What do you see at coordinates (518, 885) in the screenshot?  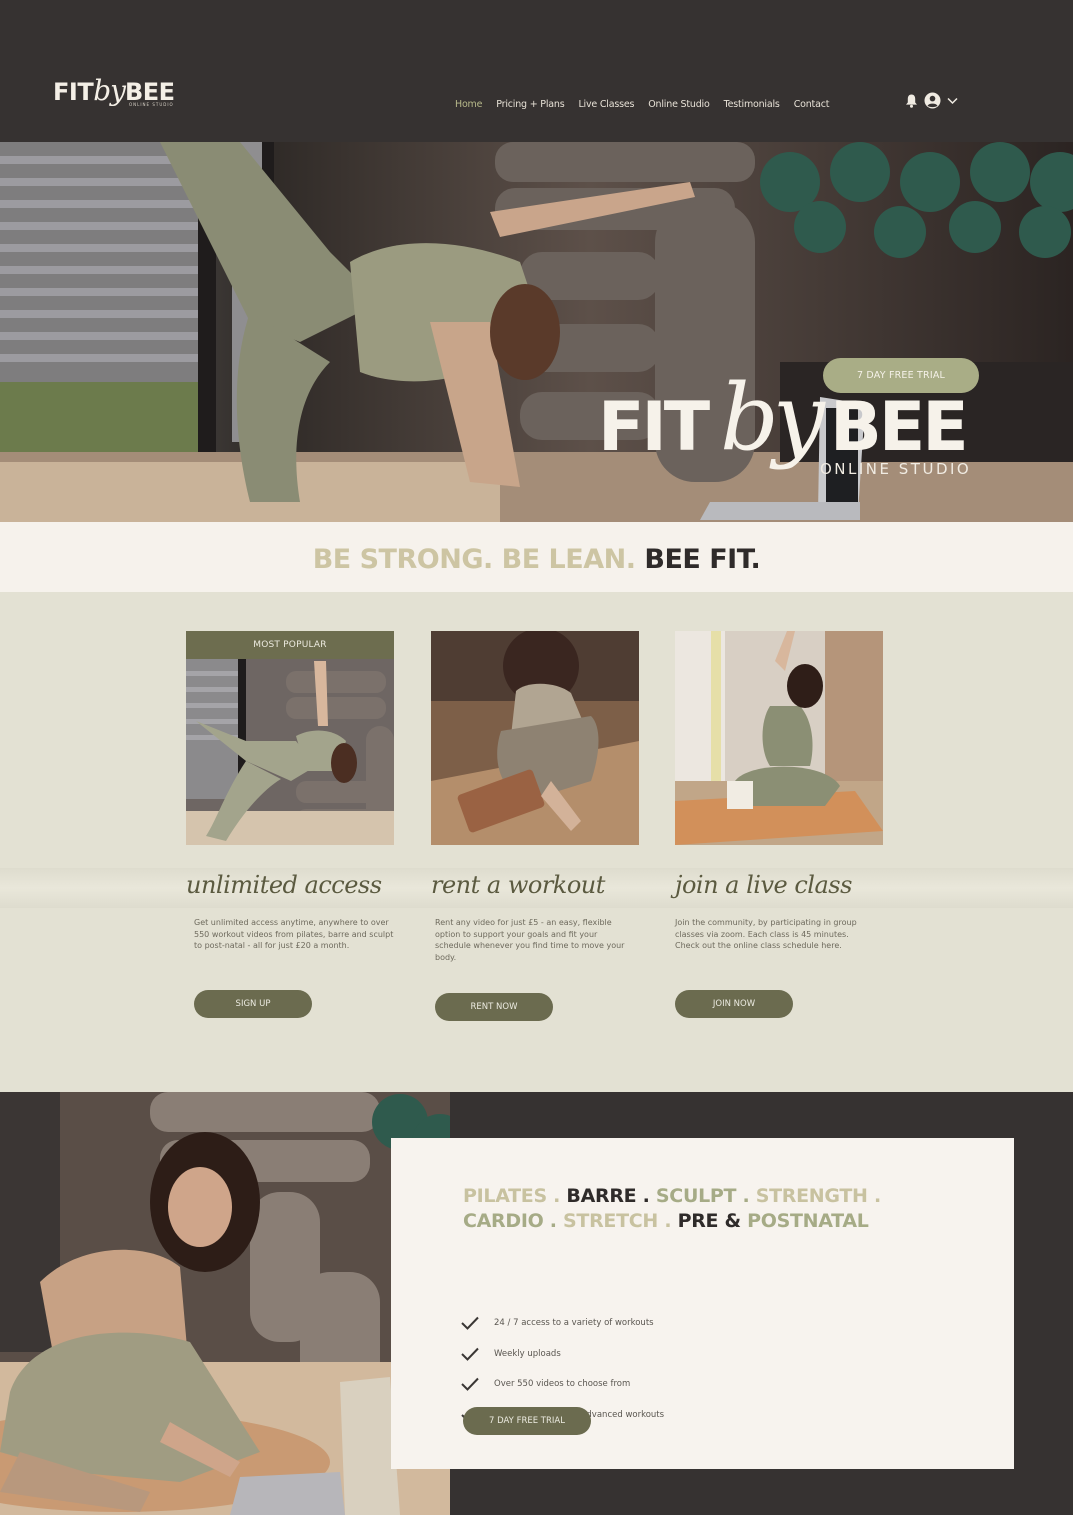 I see `offer-title: rent a workout` at bounding box center [518, 885].